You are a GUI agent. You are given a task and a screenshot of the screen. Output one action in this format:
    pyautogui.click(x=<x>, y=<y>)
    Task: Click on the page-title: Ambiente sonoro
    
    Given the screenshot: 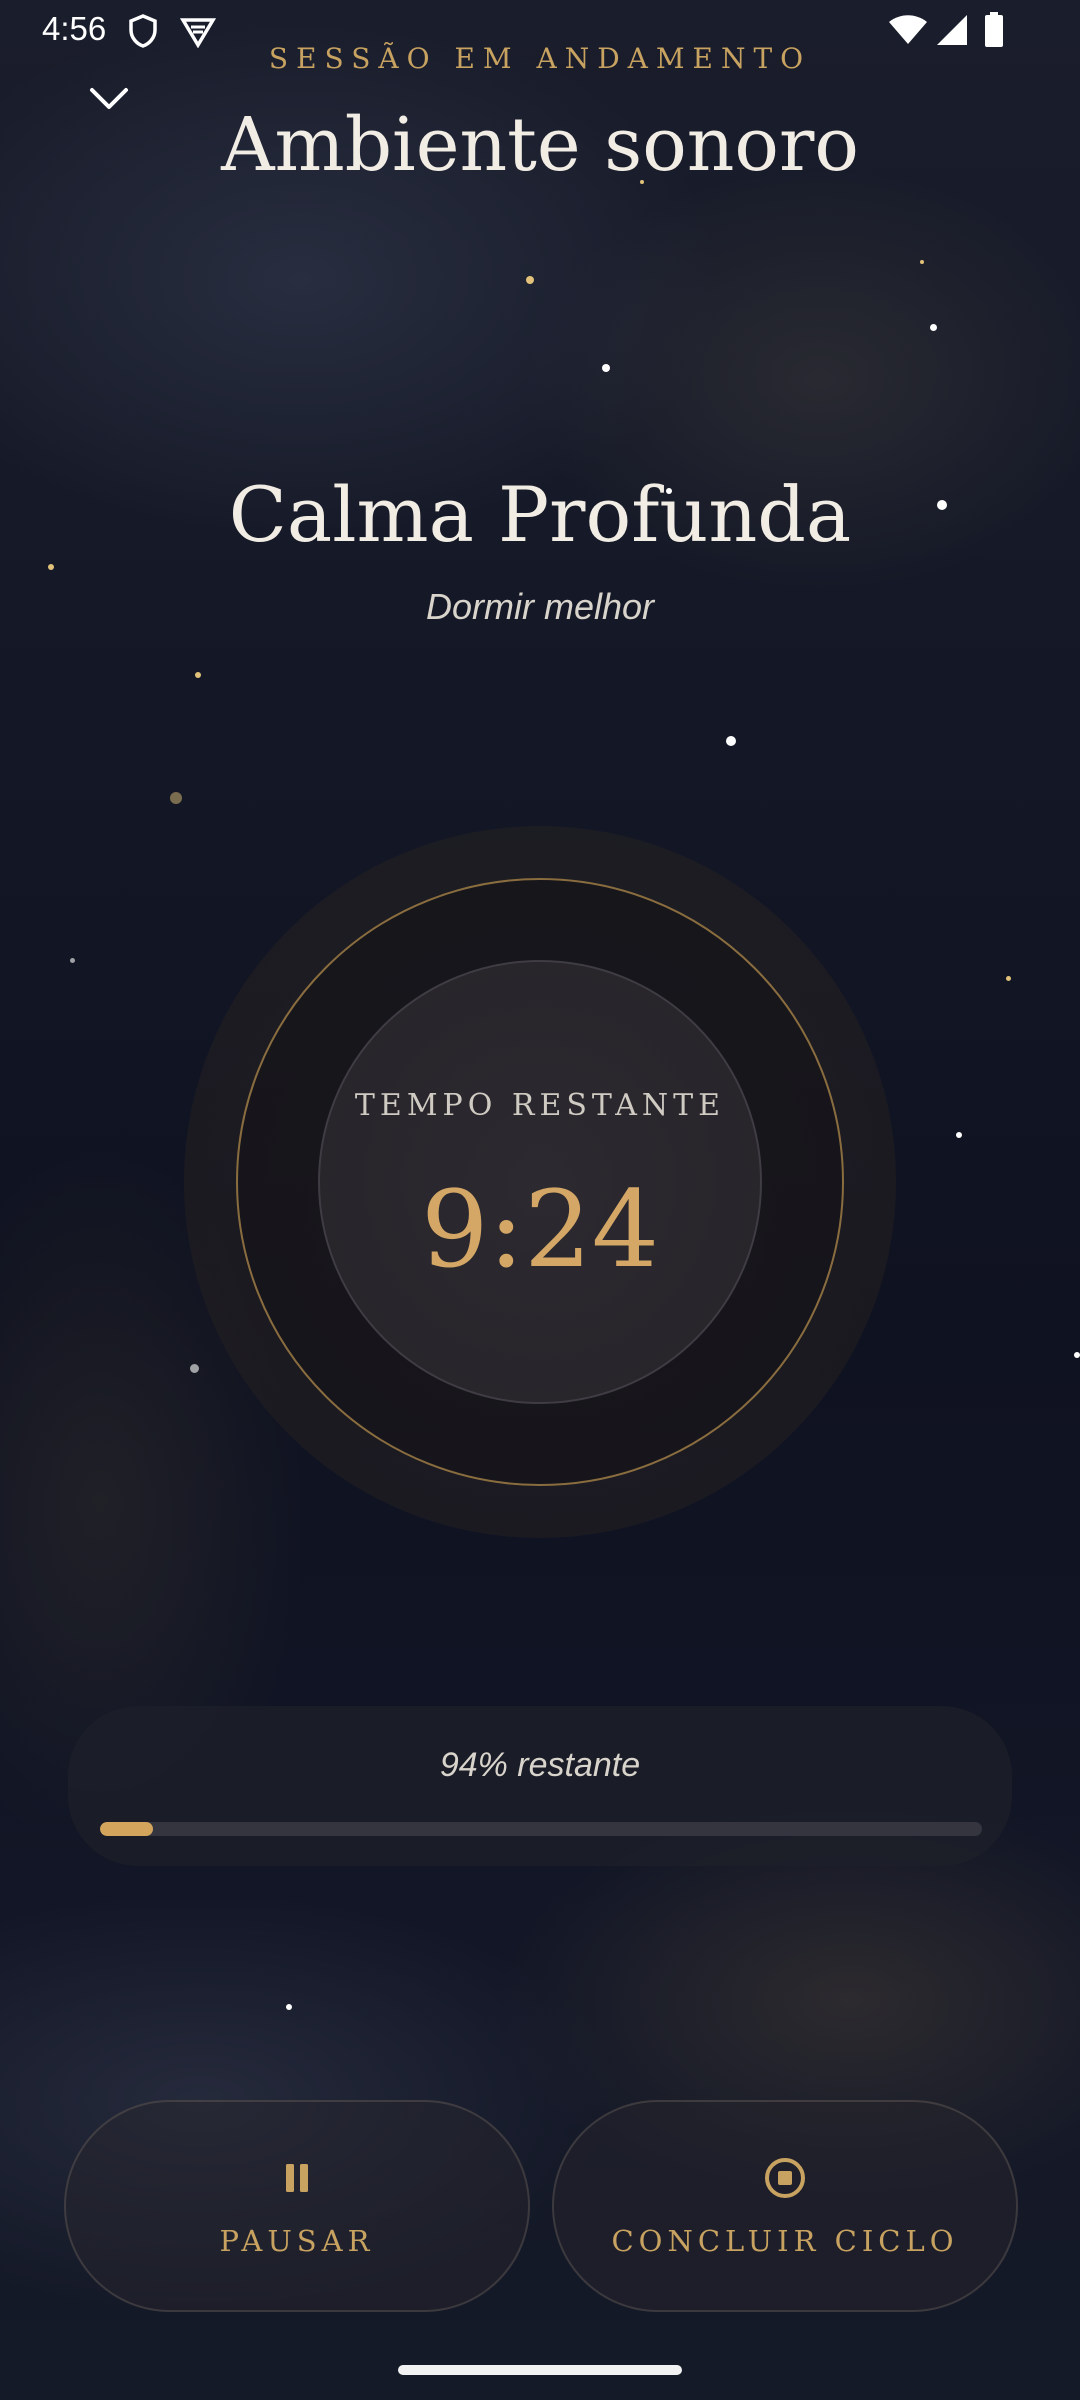 What is the action you would take?
    pyautogui.click(x=540, y=145)
    